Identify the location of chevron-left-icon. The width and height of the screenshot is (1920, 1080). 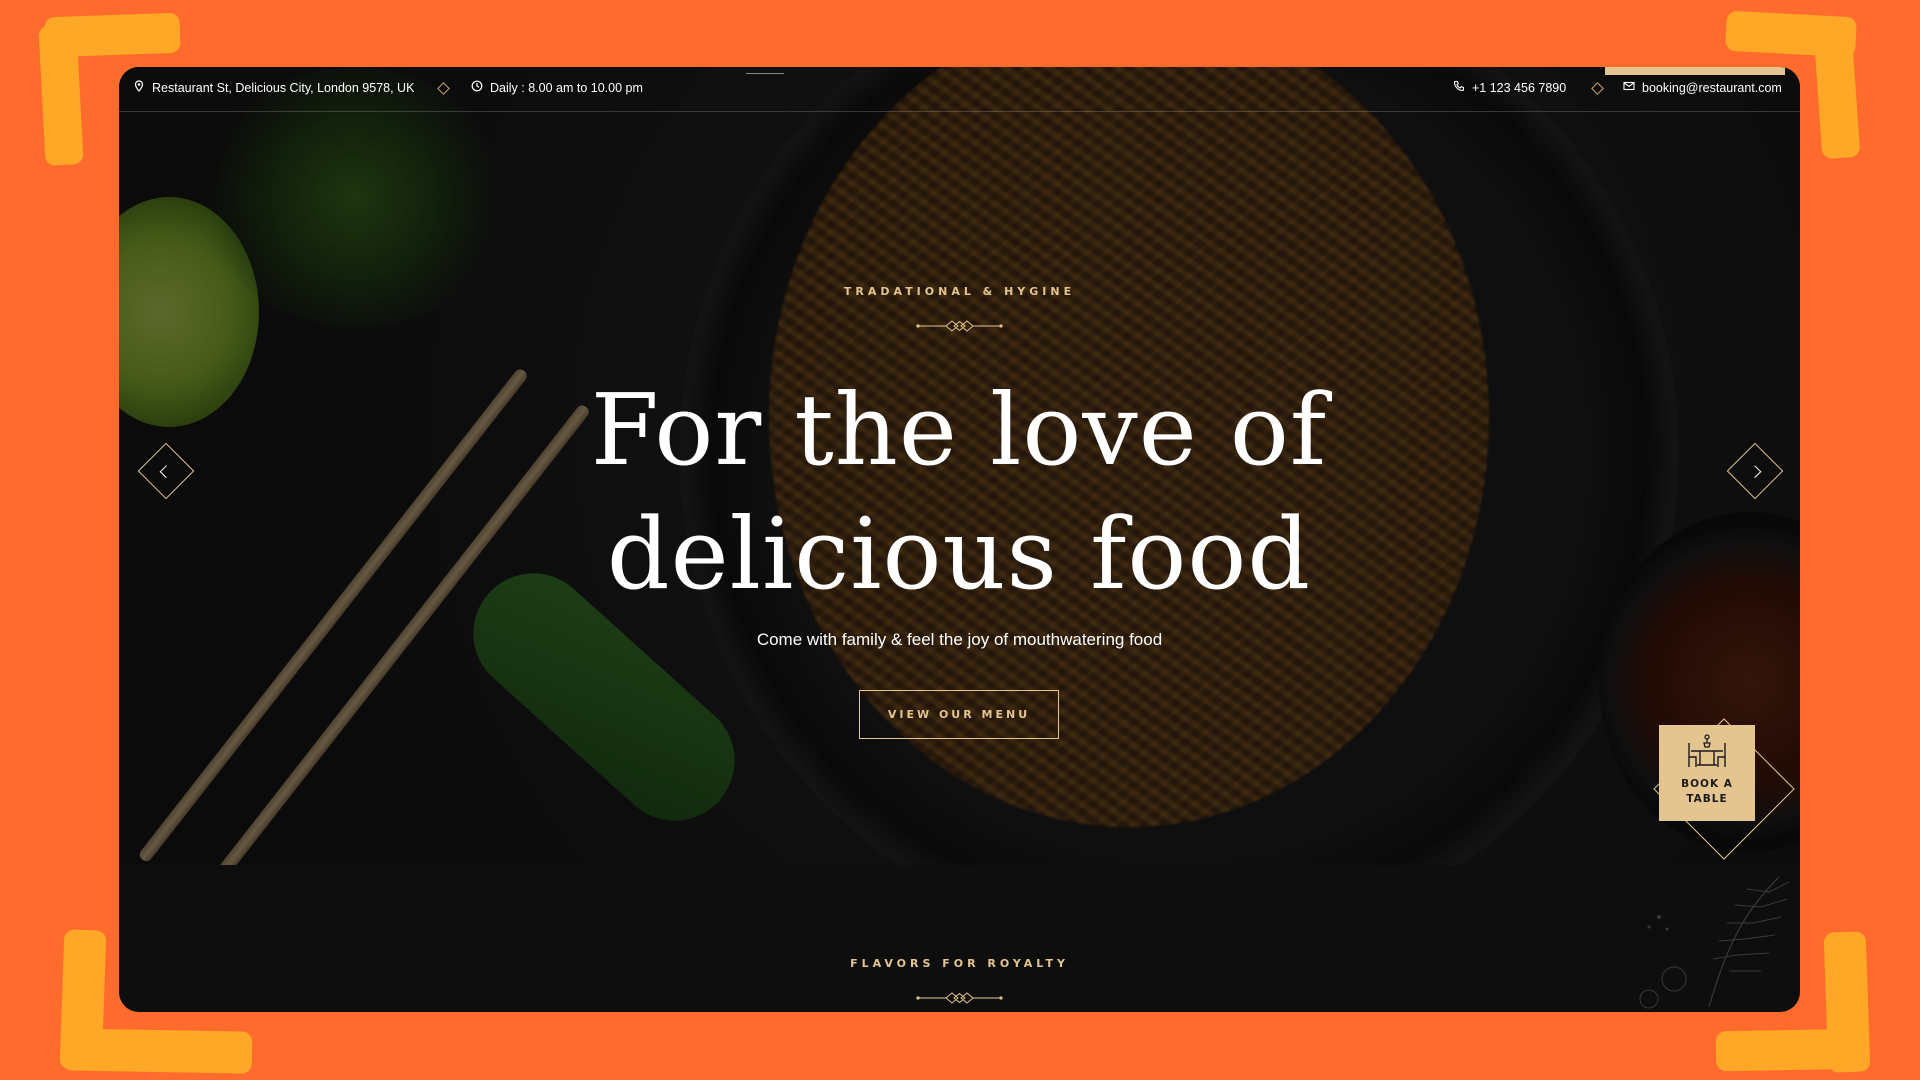
(166, 472).